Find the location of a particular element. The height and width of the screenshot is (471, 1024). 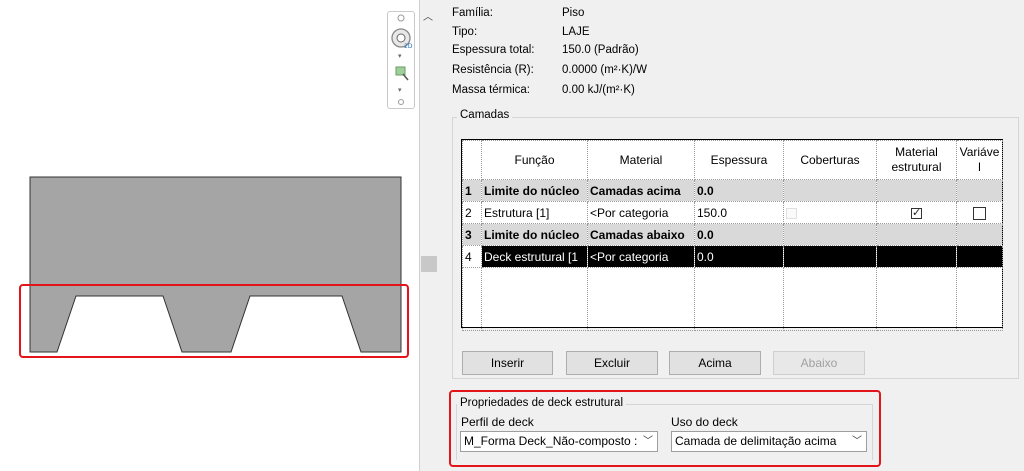

prop-massa-label: Massa térmica: is located at coordinates (491, 90).